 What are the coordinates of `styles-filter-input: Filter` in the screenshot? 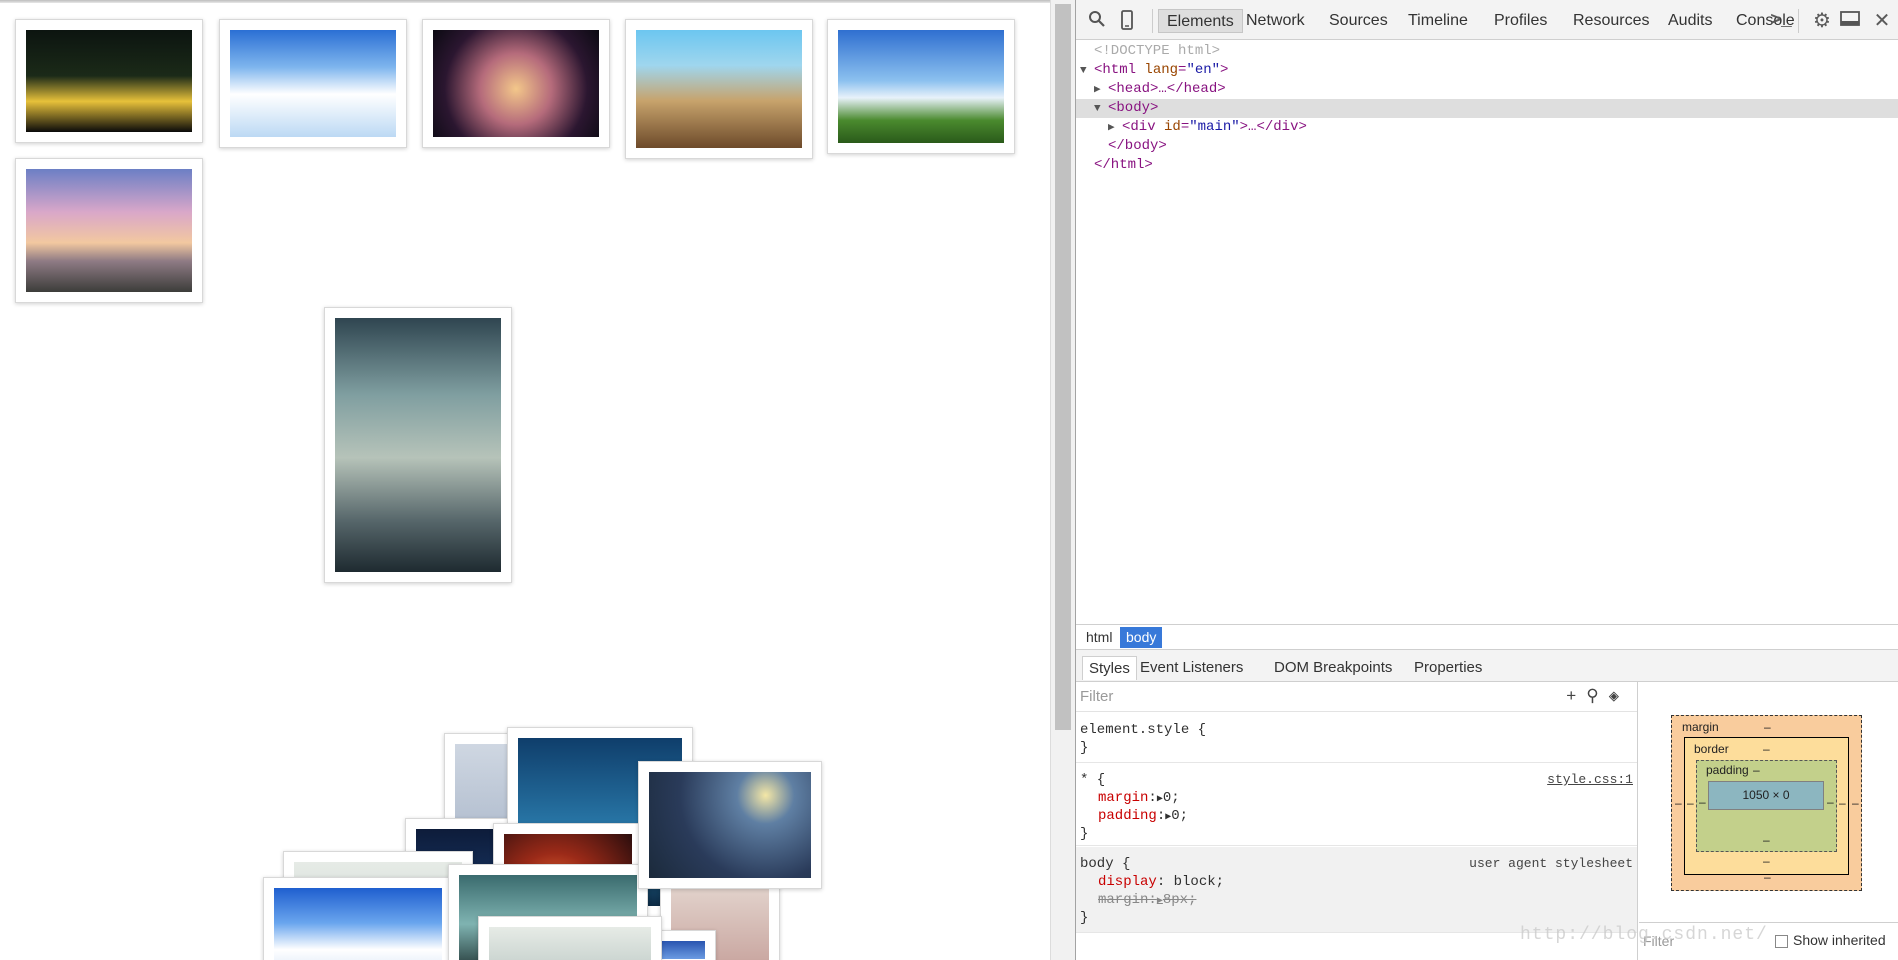 It's located at (1096, 696).